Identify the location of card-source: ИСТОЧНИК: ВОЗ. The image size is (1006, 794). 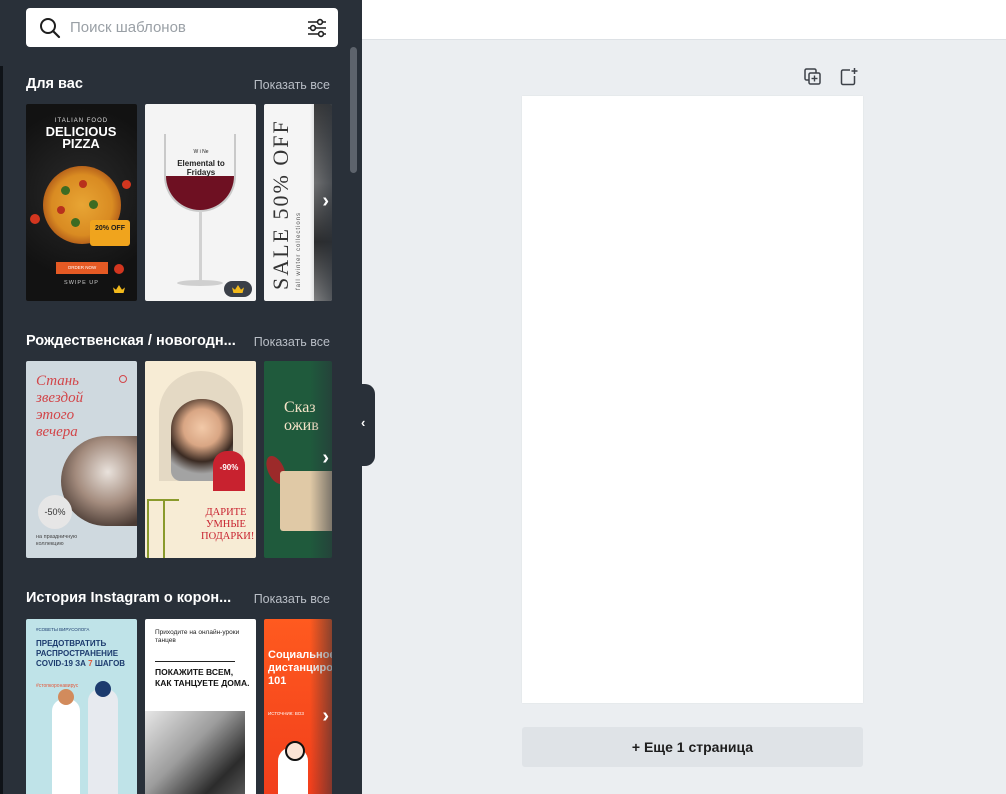
(286, 713).